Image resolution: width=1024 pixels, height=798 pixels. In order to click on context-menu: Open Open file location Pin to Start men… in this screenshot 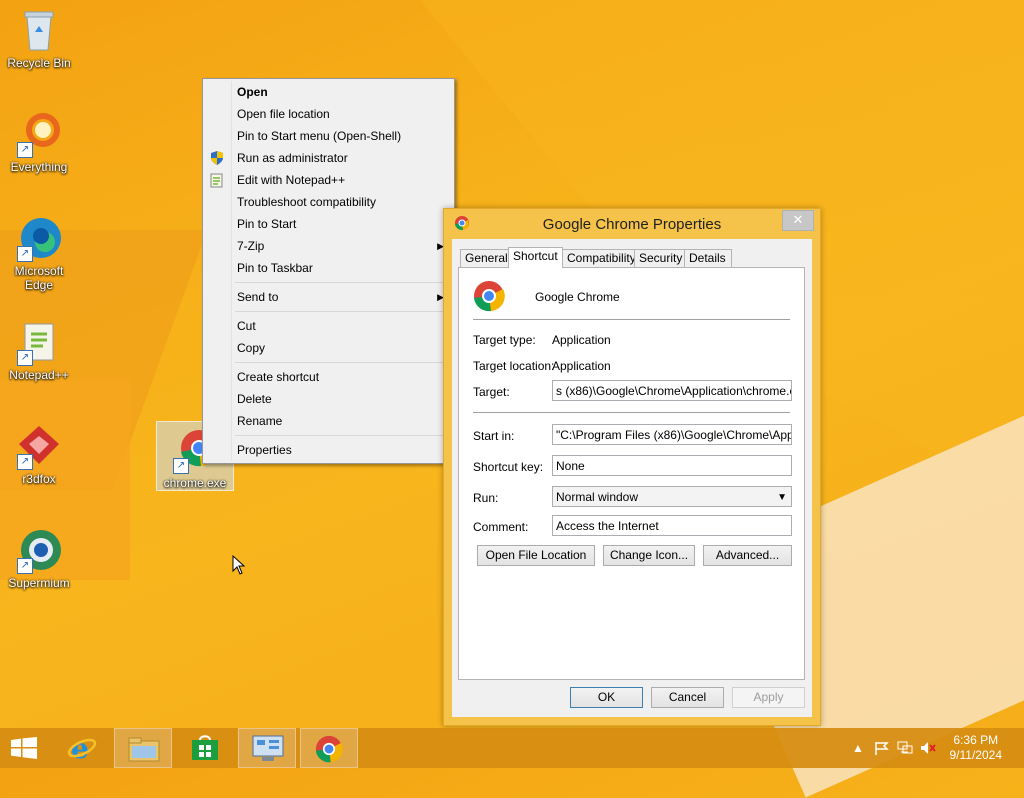, I will do `click(328, 271)`.